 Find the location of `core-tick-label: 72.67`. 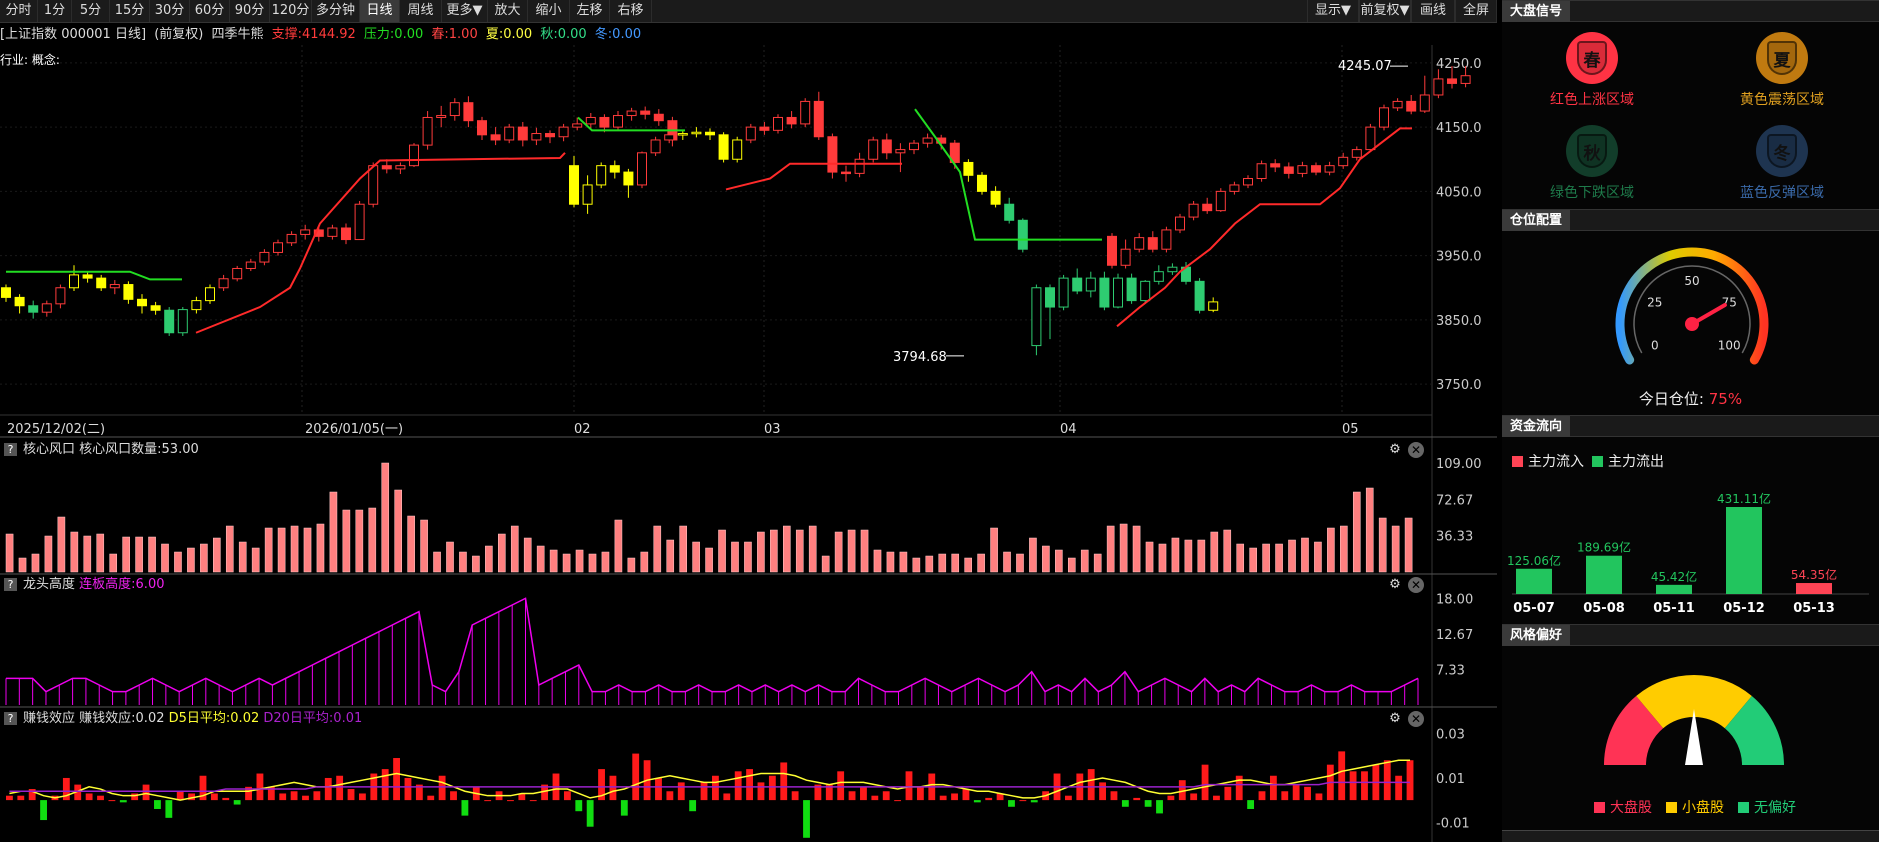

core-tick-label: 72.67 is located at coordinates (1454, 500).